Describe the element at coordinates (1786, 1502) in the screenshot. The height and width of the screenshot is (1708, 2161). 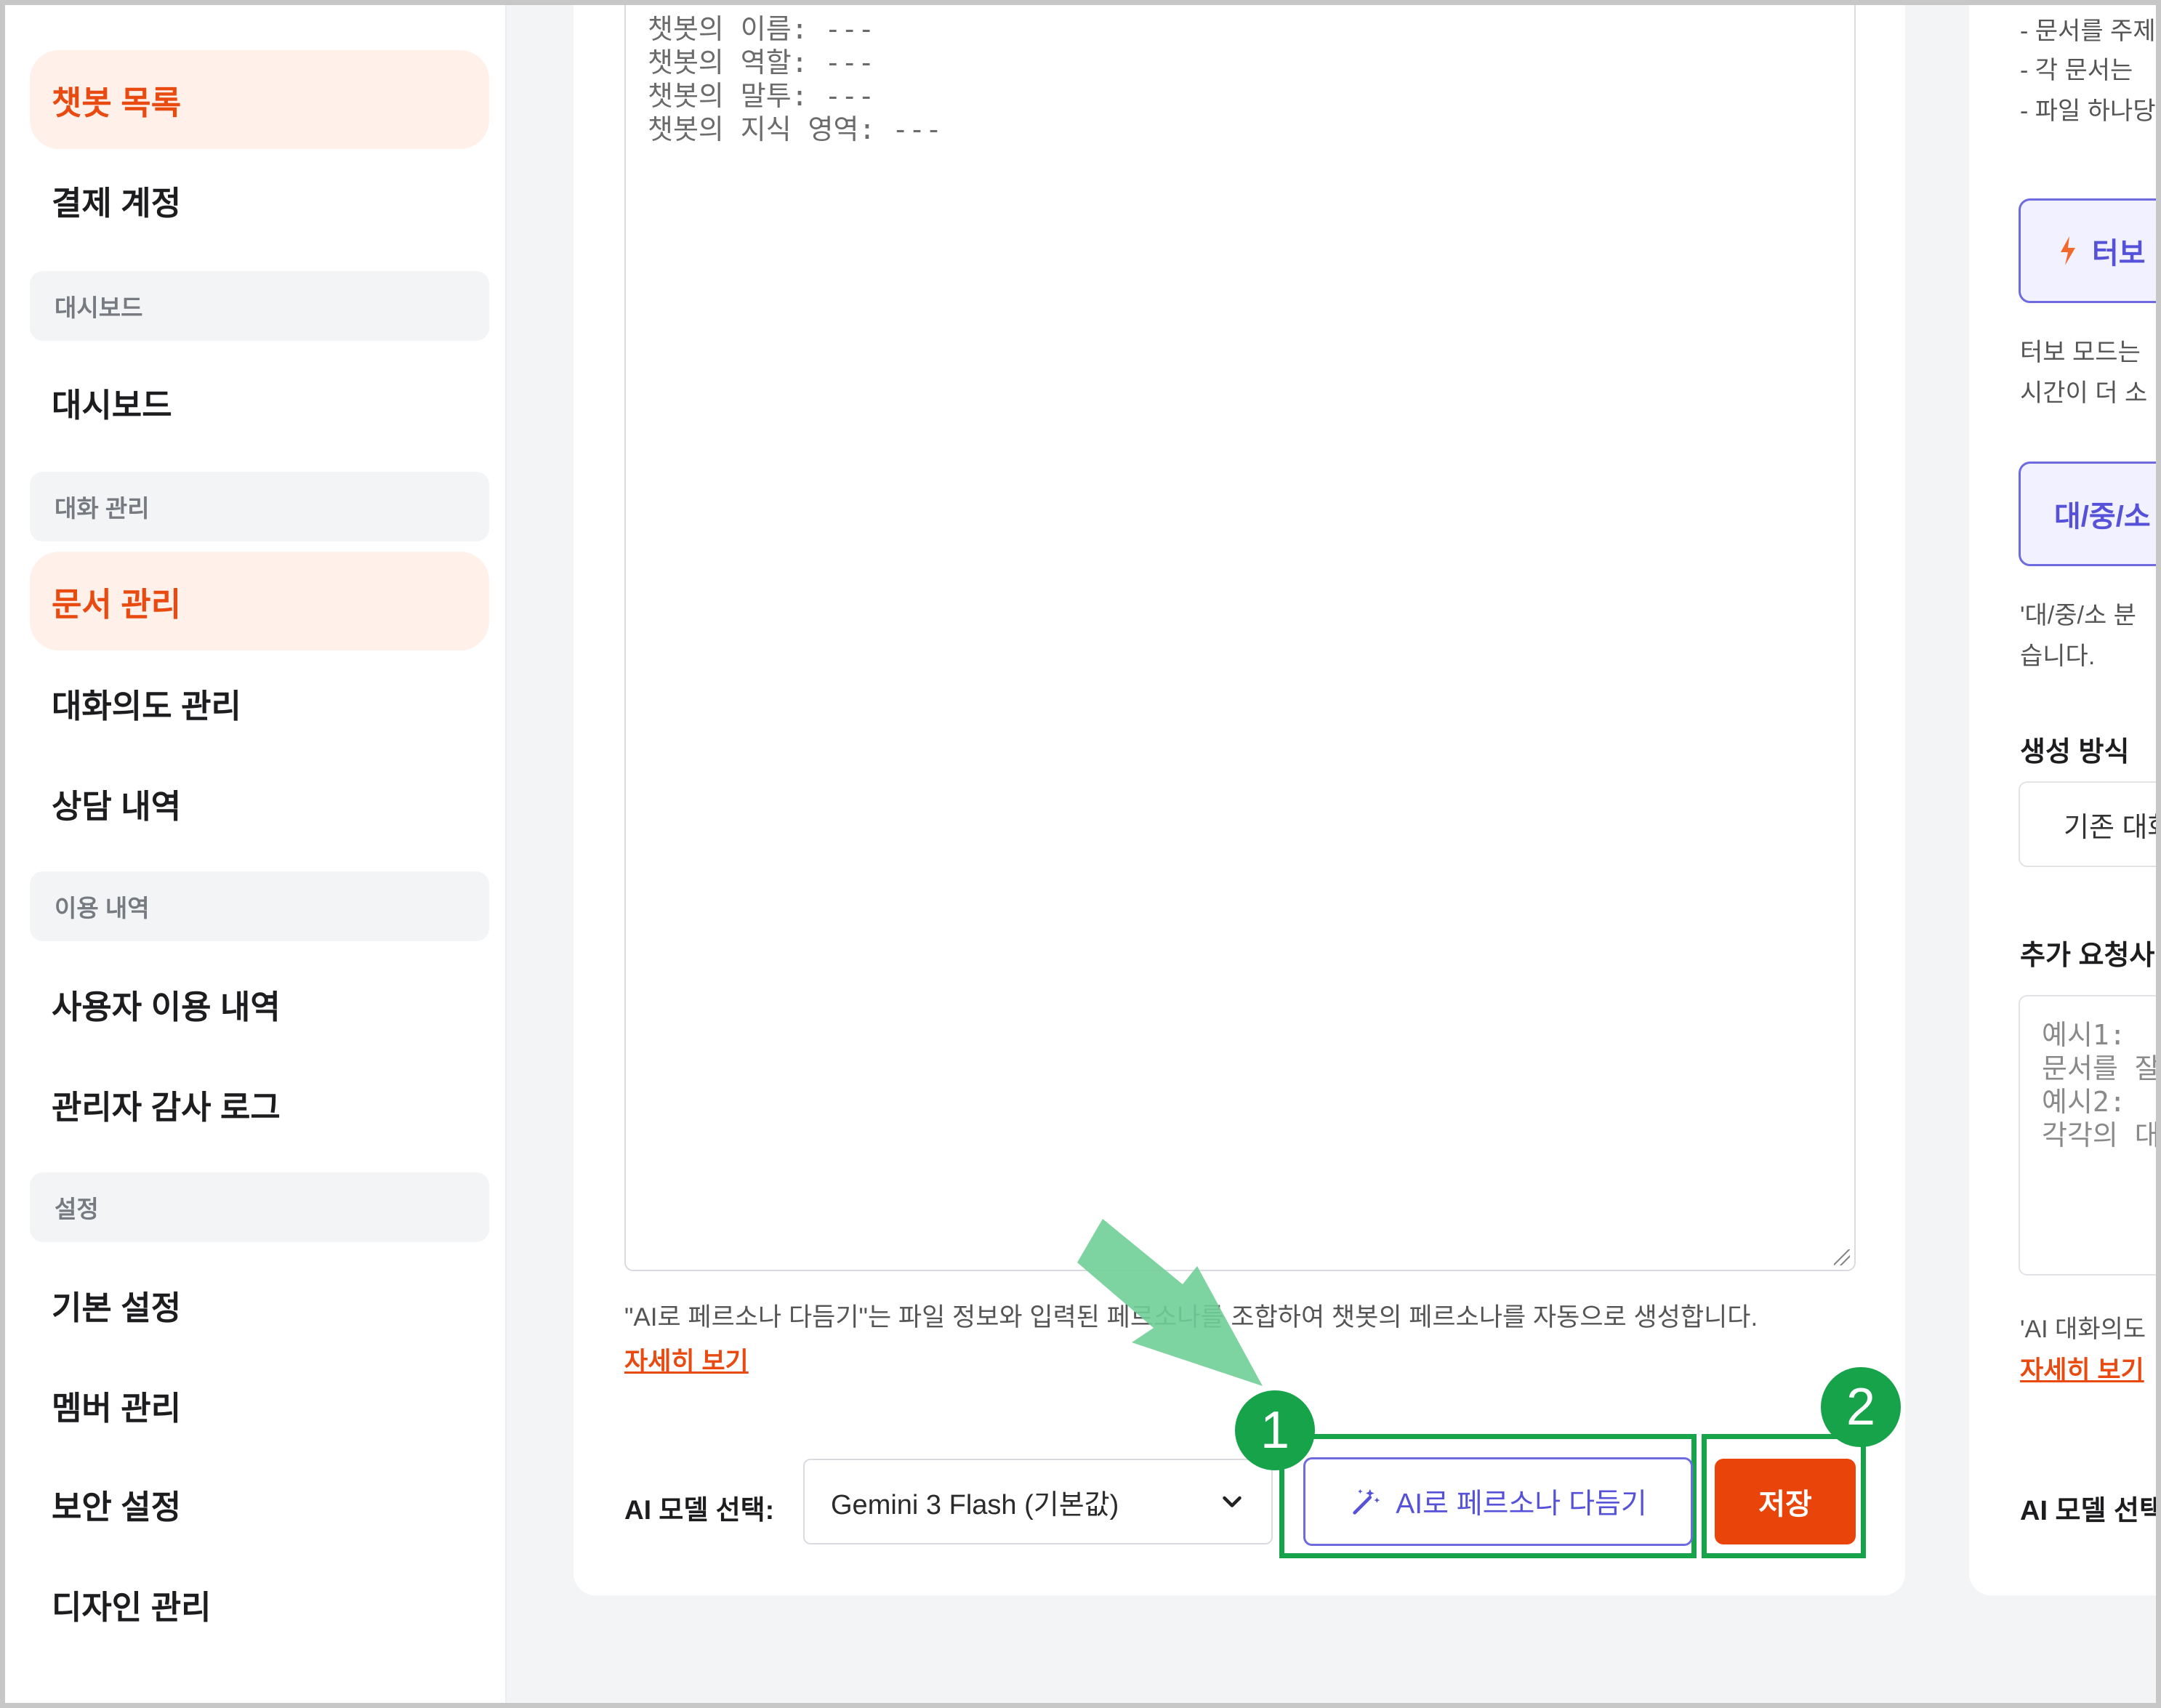
I see `save-button: 저장` at that location.